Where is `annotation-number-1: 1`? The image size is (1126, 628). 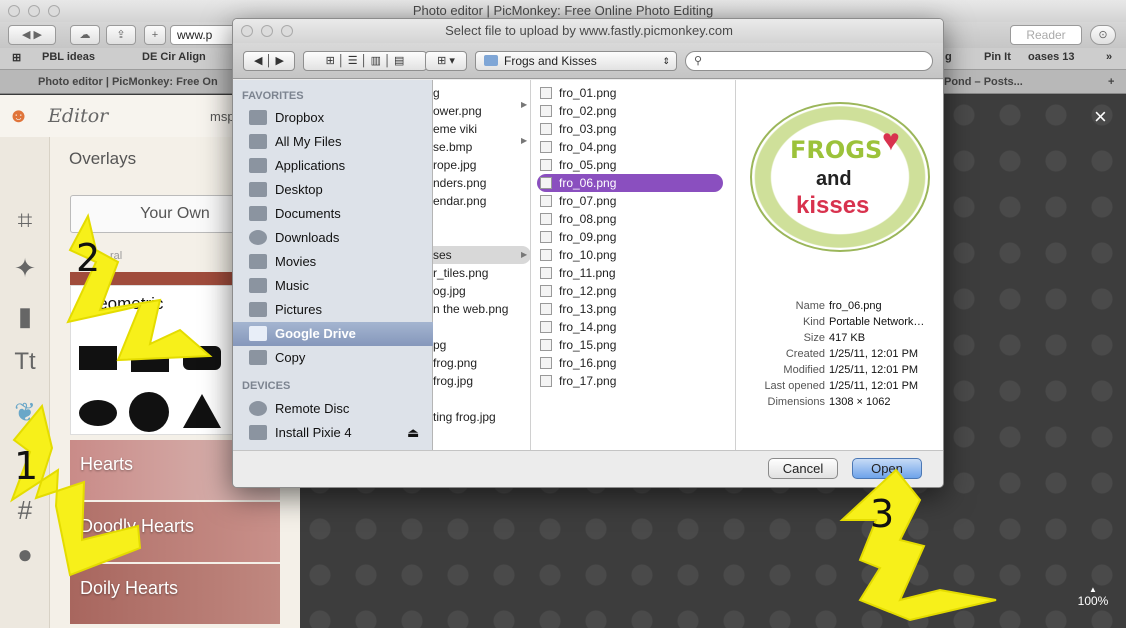 annotation-number-1: 1 is located at coordinates (26, 466).